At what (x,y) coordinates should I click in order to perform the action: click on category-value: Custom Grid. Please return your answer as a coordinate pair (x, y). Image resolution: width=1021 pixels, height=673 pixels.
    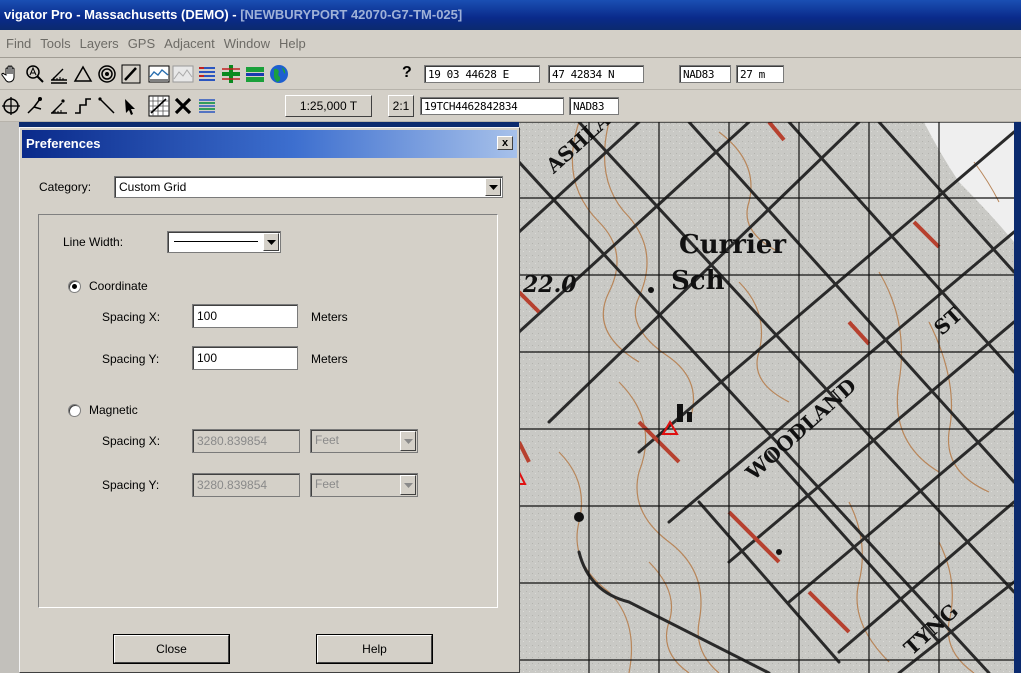
    Looking at the image, I should click on (153, 187).